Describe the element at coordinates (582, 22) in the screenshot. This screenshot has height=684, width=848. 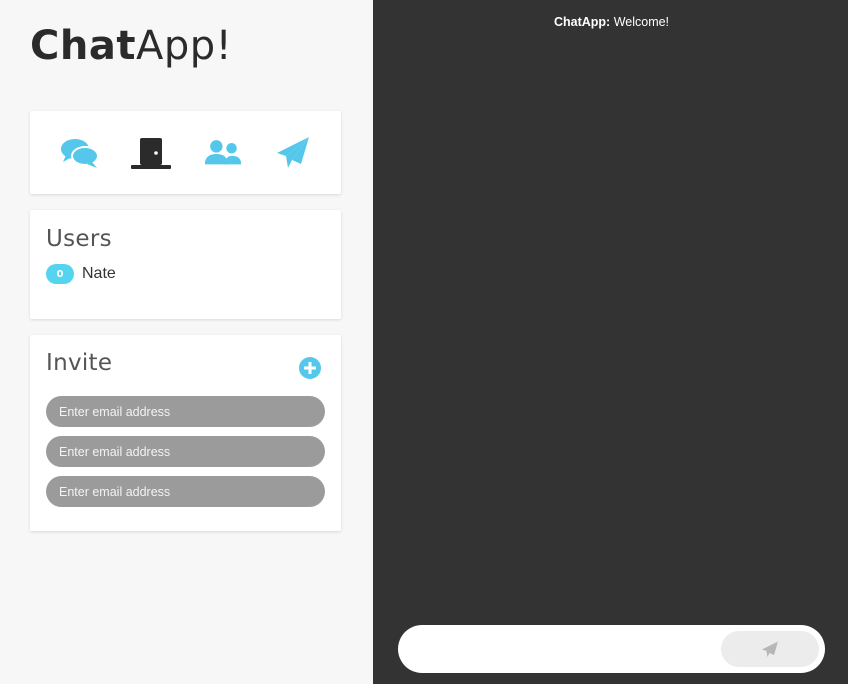
I see `message-sender: ChatApp:` at that location.